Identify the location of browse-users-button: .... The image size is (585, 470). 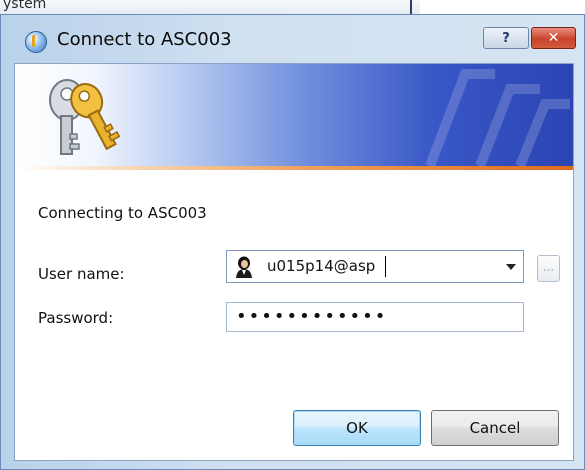
(548, 268).